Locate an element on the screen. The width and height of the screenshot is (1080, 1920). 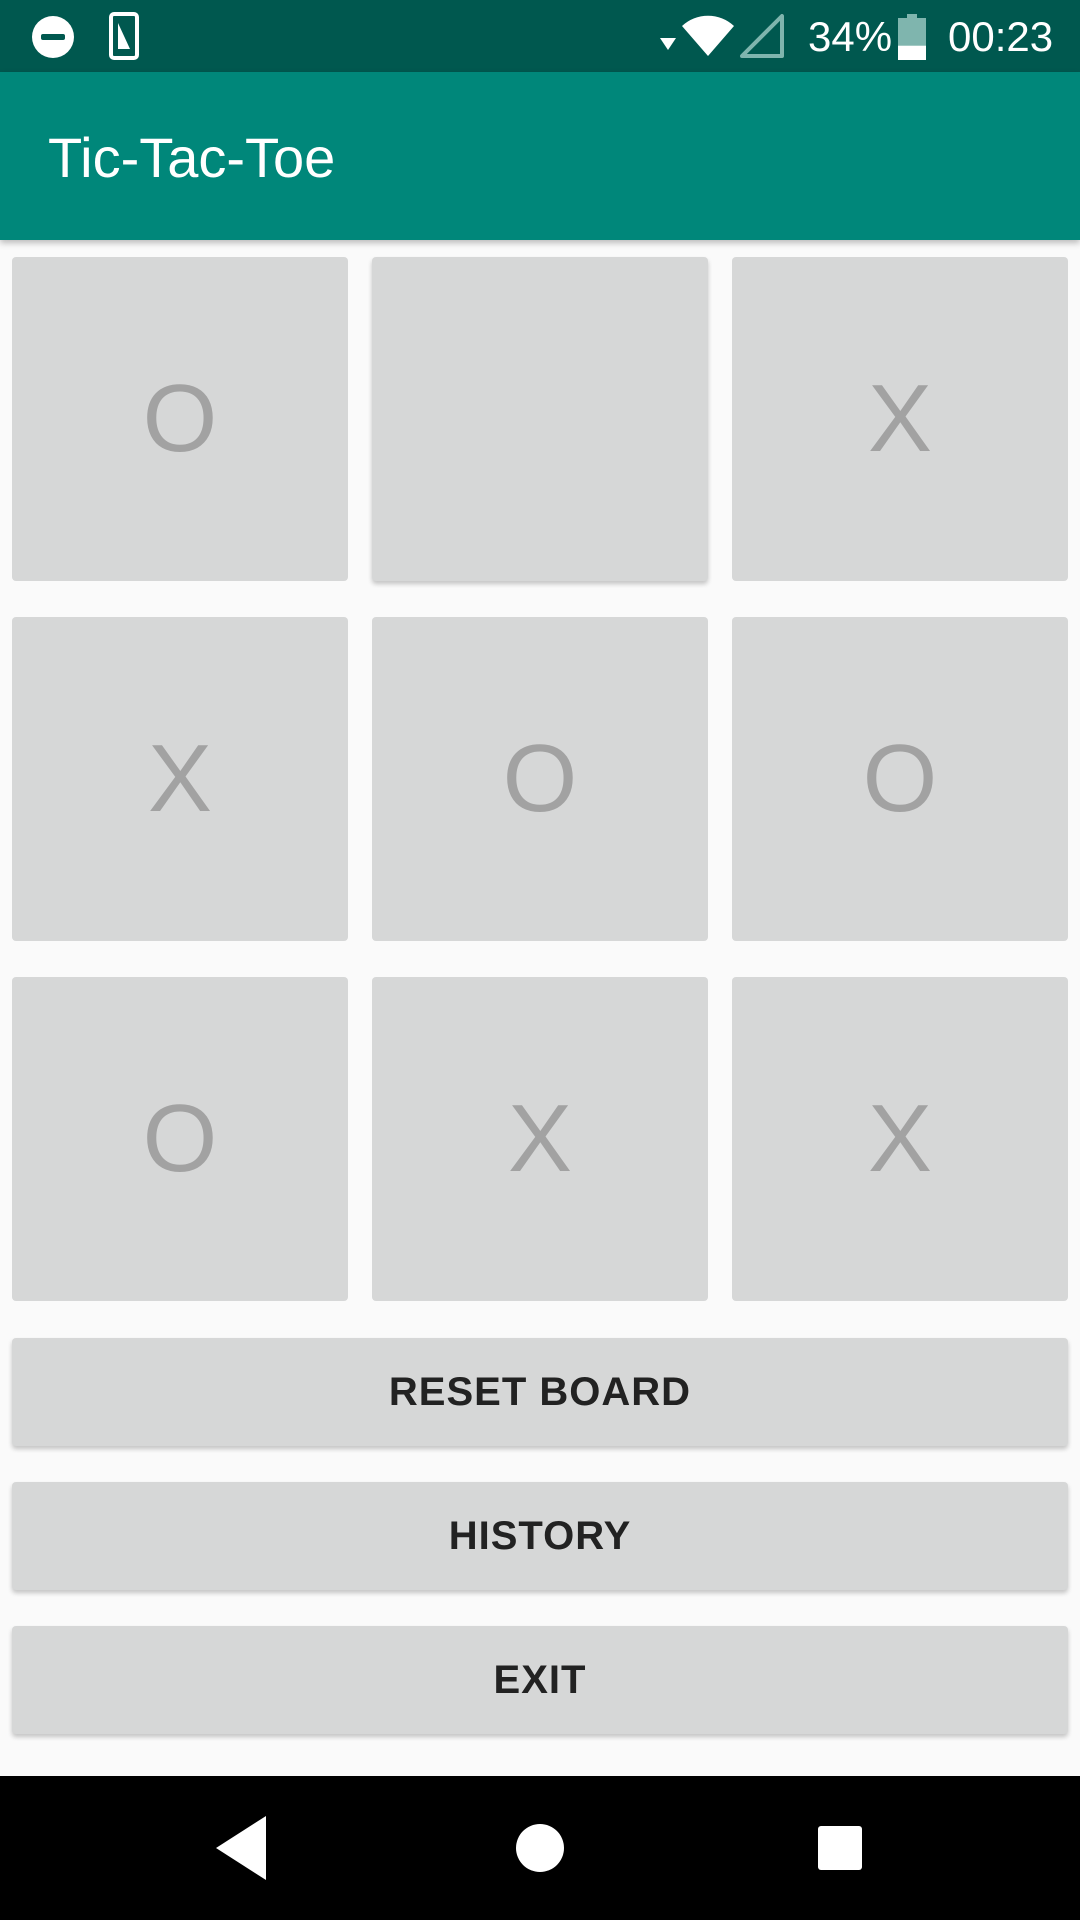
device-icon is located at coordinates (124, 36).